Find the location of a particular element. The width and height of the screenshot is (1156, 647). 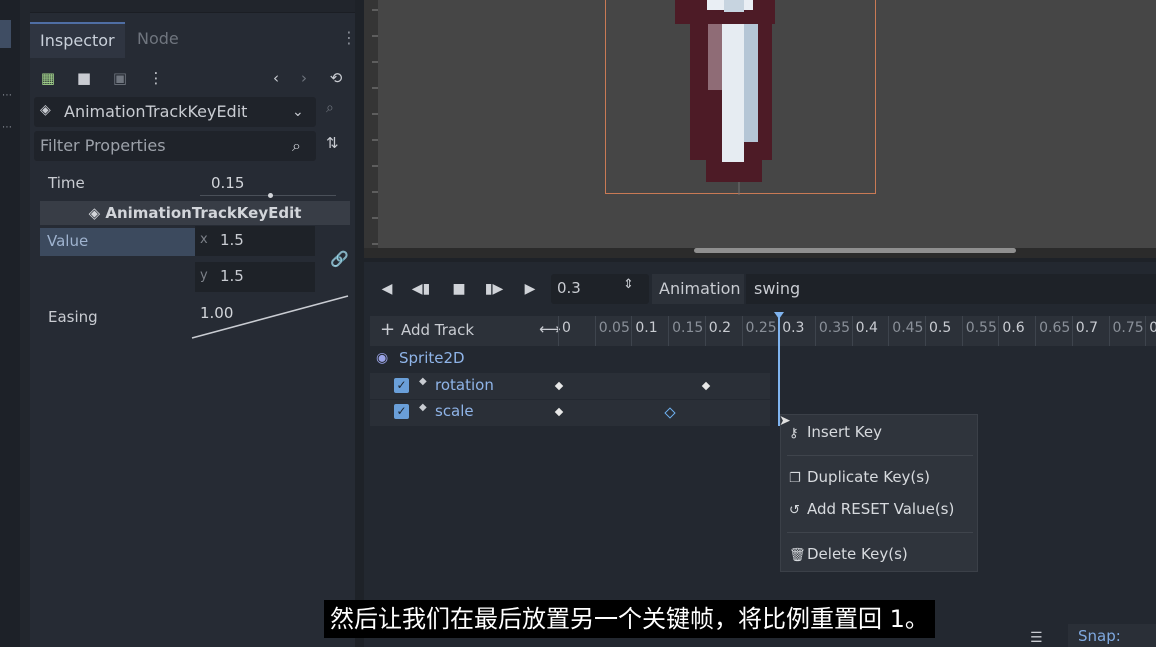

menu-insert-key: ⚷ Insert Key is located at coordinates (835, 432).